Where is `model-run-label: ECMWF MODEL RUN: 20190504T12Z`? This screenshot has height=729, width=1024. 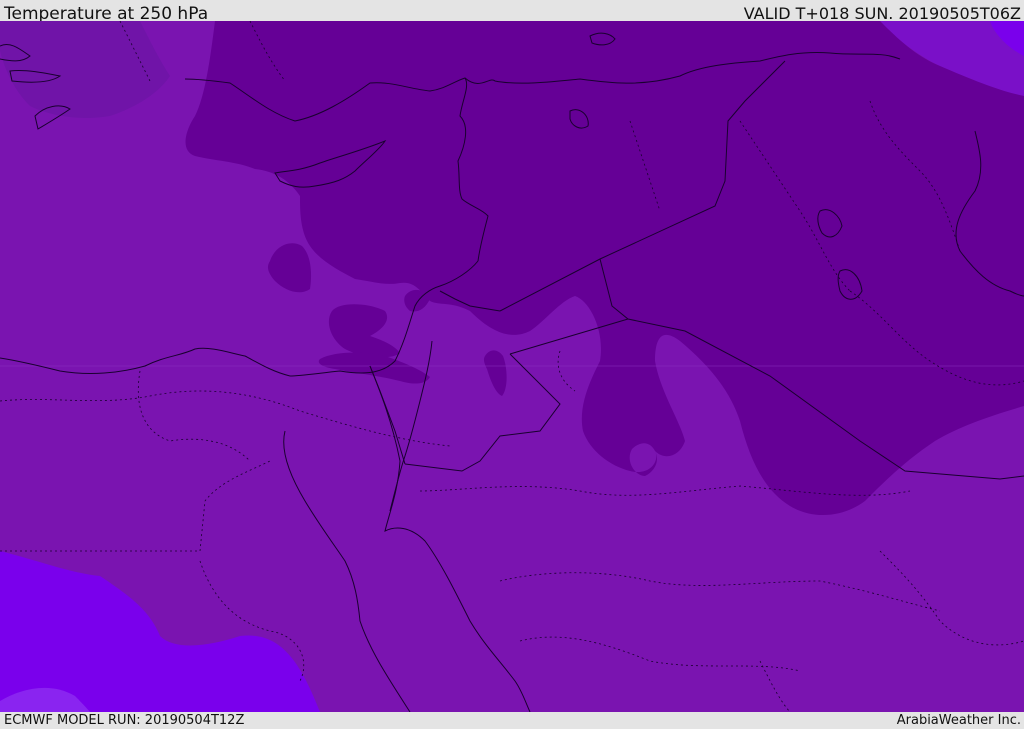
model-run-label: ECMWF MODEL RUN: 20190504T12Z is located at coordinates (124, 720).